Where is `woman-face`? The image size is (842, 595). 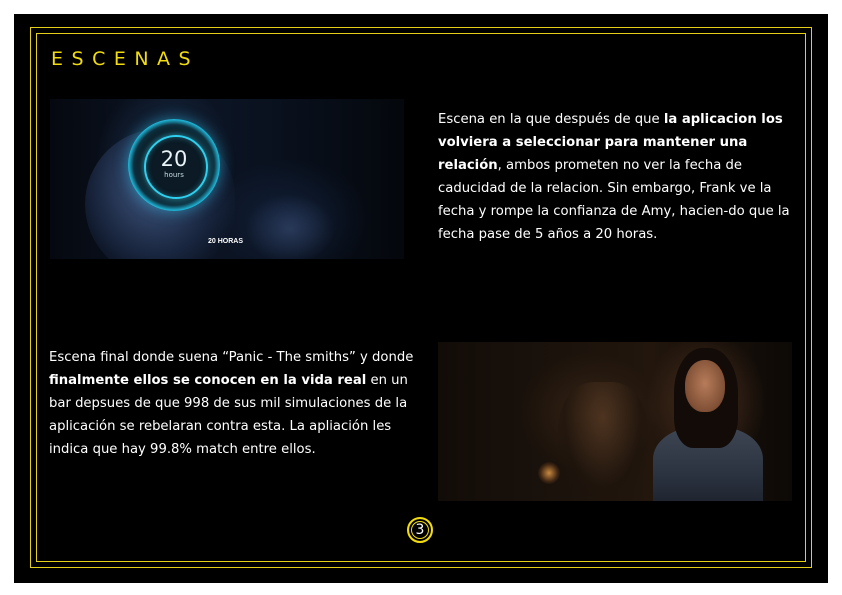
woman-face is located at coordinates (705, 386).